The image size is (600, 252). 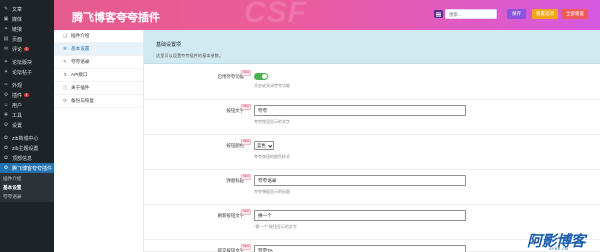 What do you see at coordinates (275, 14) in the screenshot?
I see `header-decoration: CSF` at bounding box center [275, 14].